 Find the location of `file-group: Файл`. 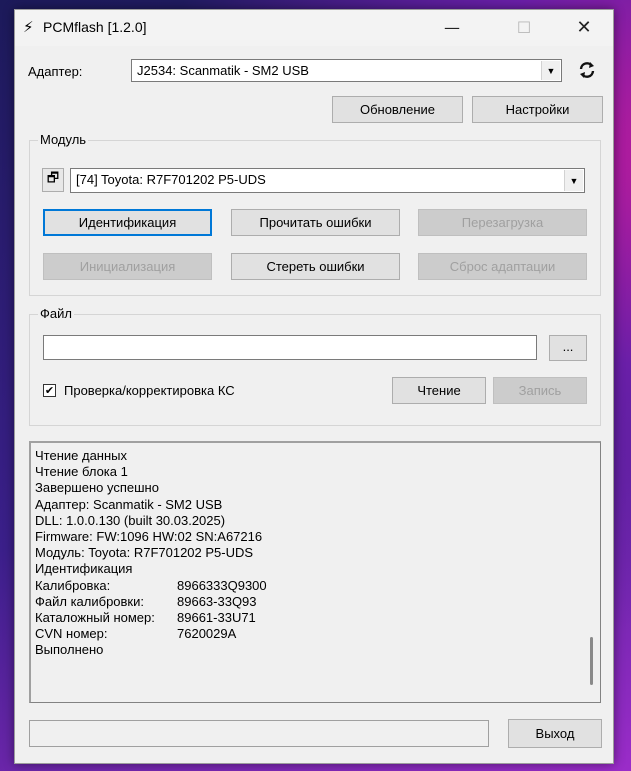

file-group: Файл is located at coordinates (315, 366).